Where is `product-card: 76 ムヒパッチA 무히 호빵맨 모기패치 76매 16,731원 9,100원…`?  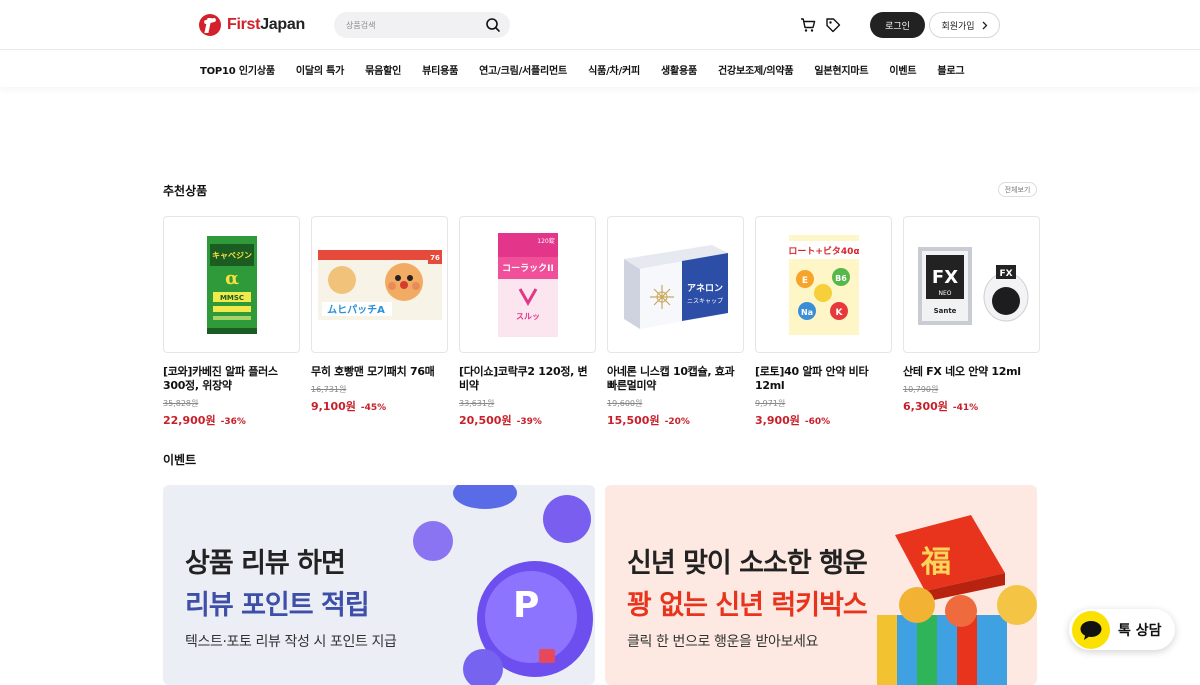
product-card: 76 ムヒパッチA 무히 호빵맨 모기패치 76매 16,731원 9,100원… is located at coordinates (379, 322).